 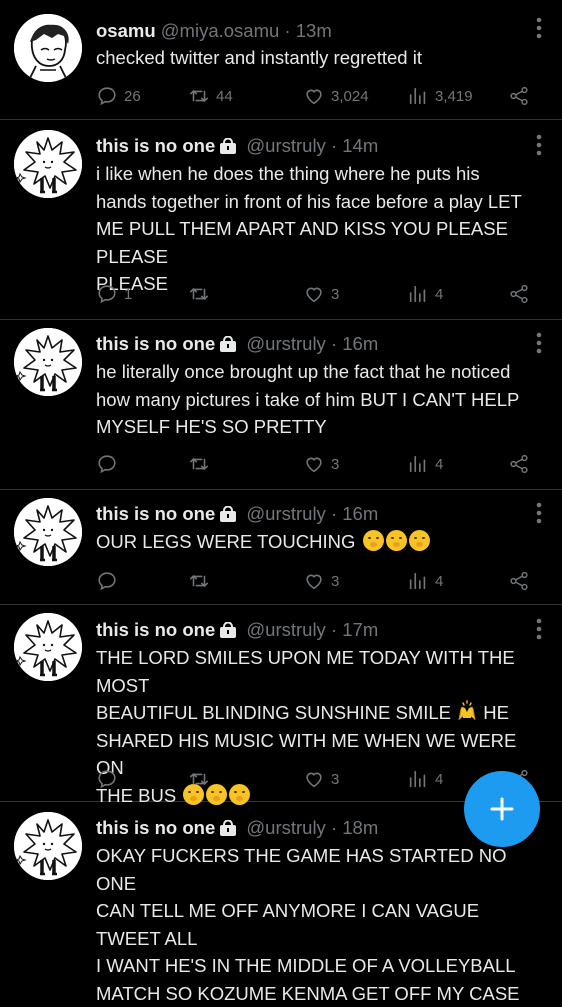 What do you see at coordinates (220, 30) in the screenshot?
I see `handle: @miya.osamu` at bounding box center [220, 30].